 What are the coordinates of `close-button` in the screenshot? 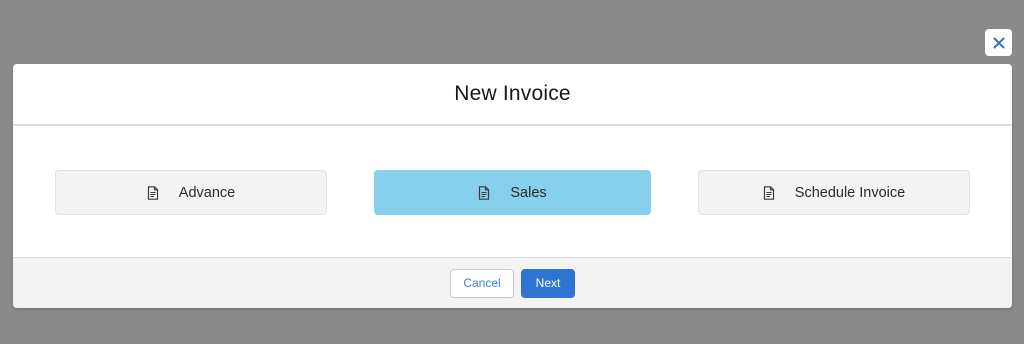 It's located at (998, 42).